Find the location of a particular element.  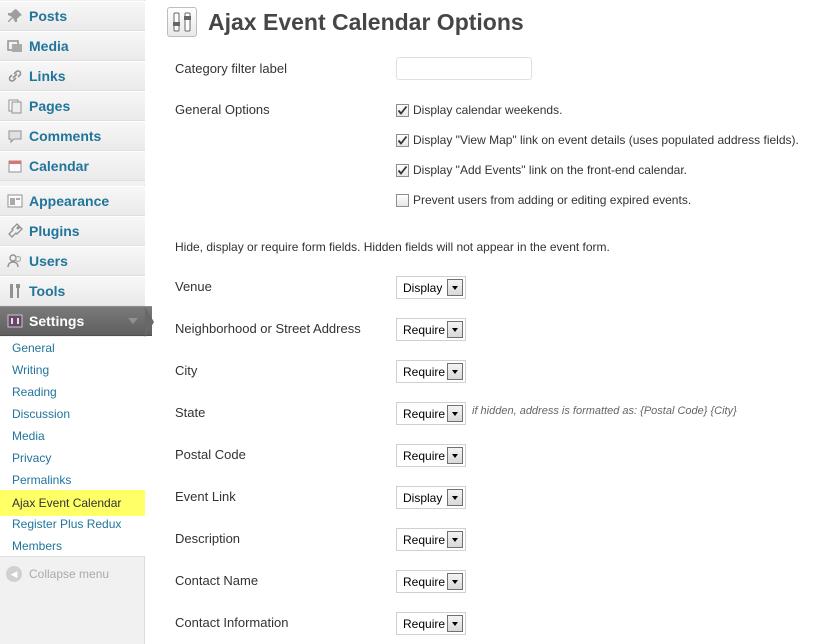

select-venue: Display is located at coordinates (431, 287).